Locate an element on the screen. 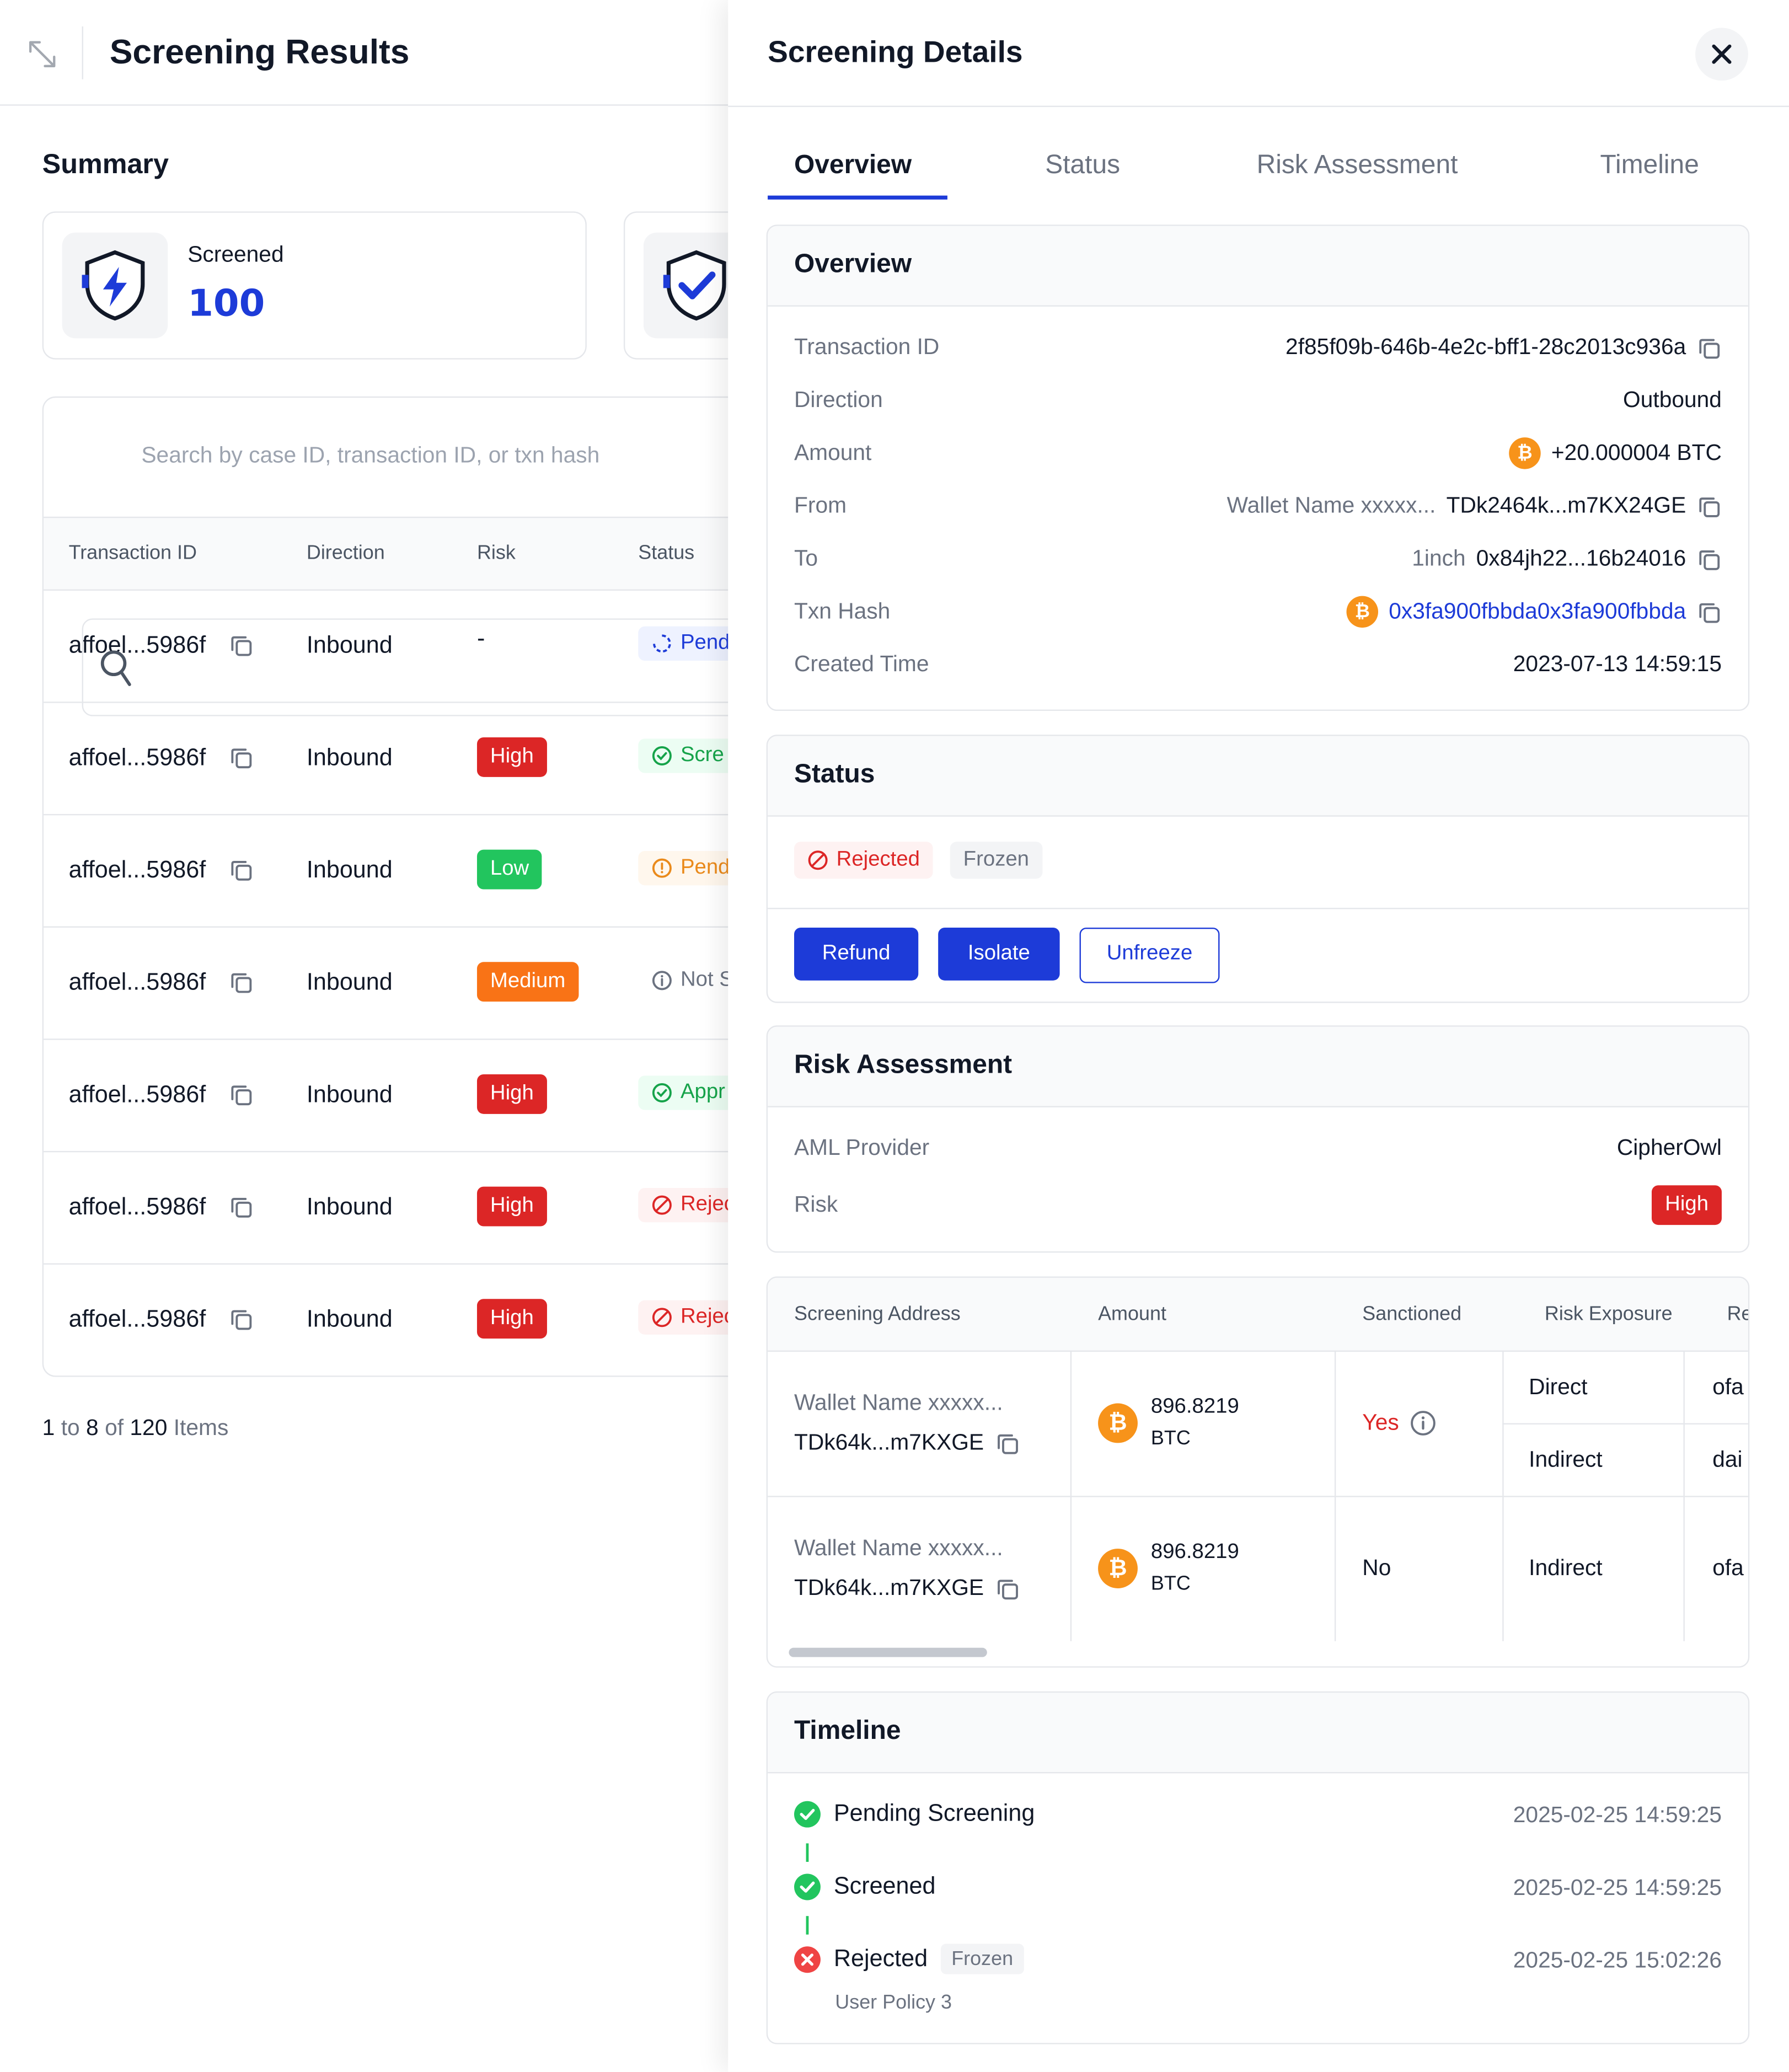 This screenshot has height=2072, width=1789. risk-badge: Low is located at coordinates (509, 869).